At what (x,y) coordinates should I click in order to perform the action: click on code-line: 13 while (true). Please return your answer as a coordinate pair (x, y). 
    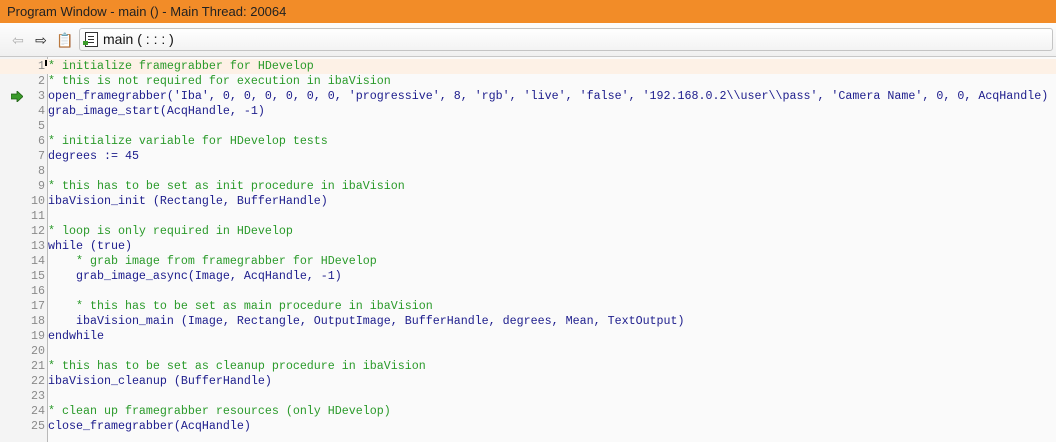
    Looking at the image, I should click on (528, 246).